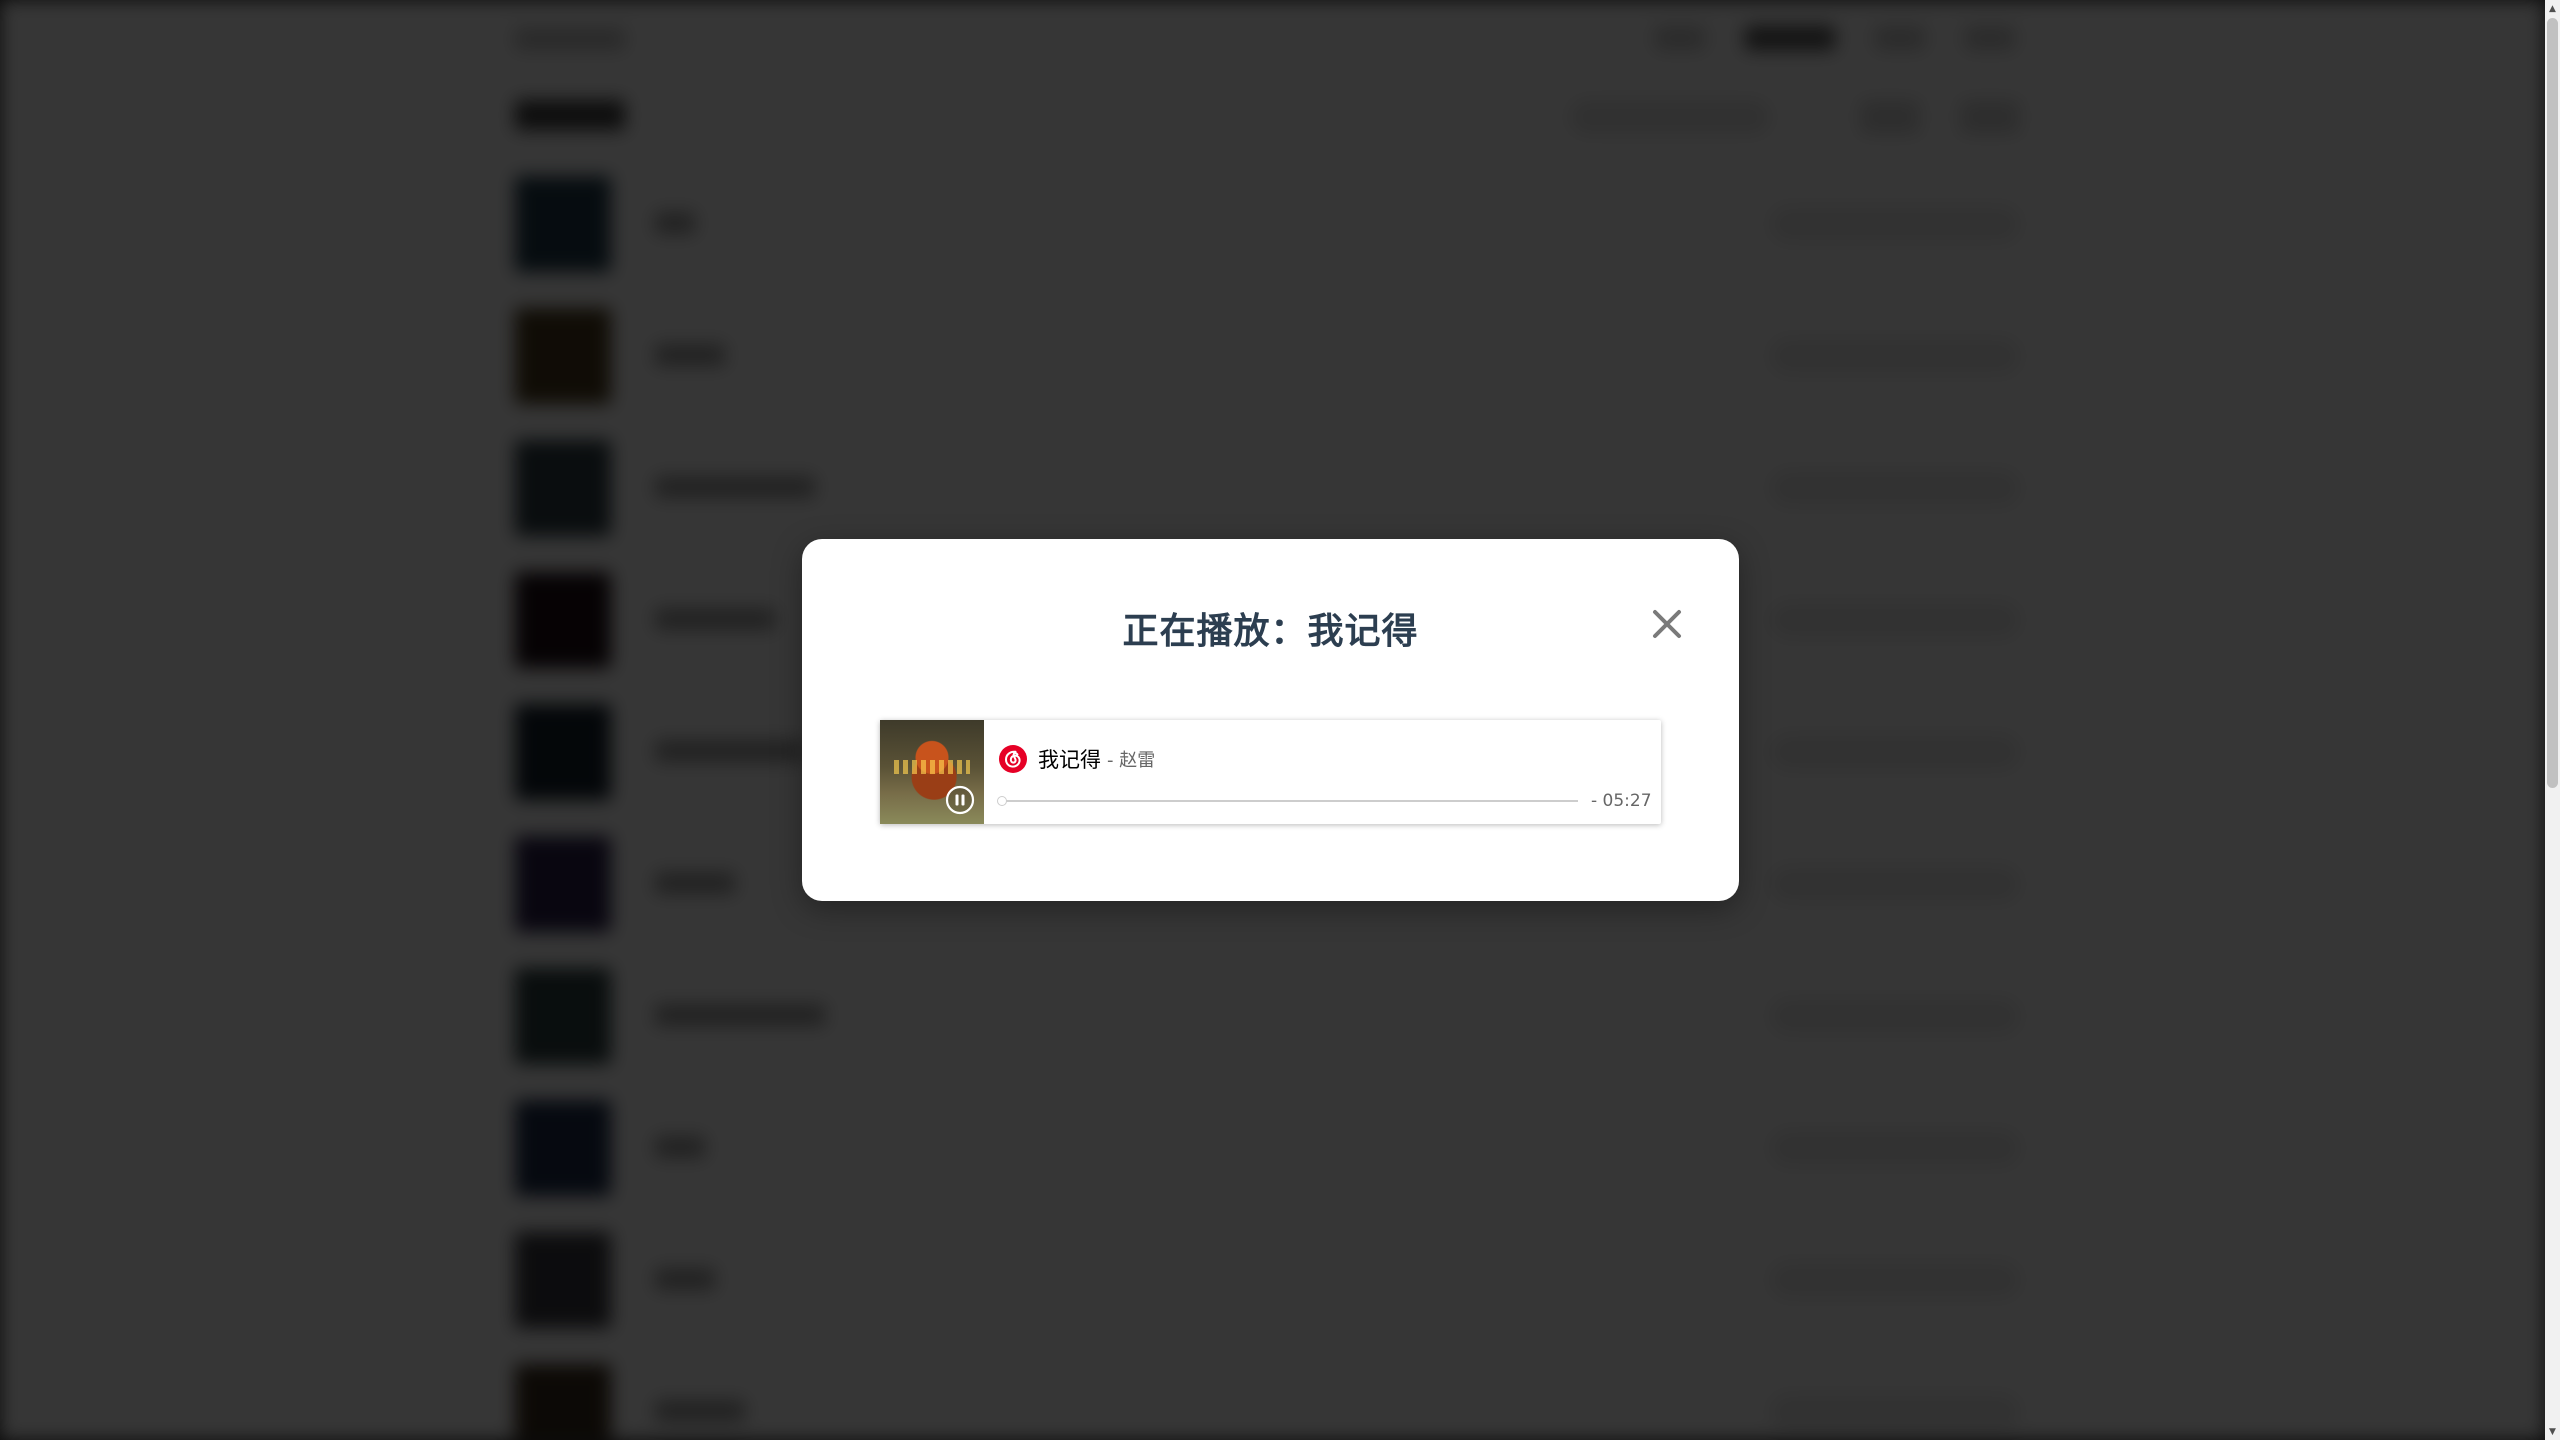  I want to click on now-playing-modal: 正在播放：我记得 我记得 - 赵雷 - 05:27, so click(1270, 720).